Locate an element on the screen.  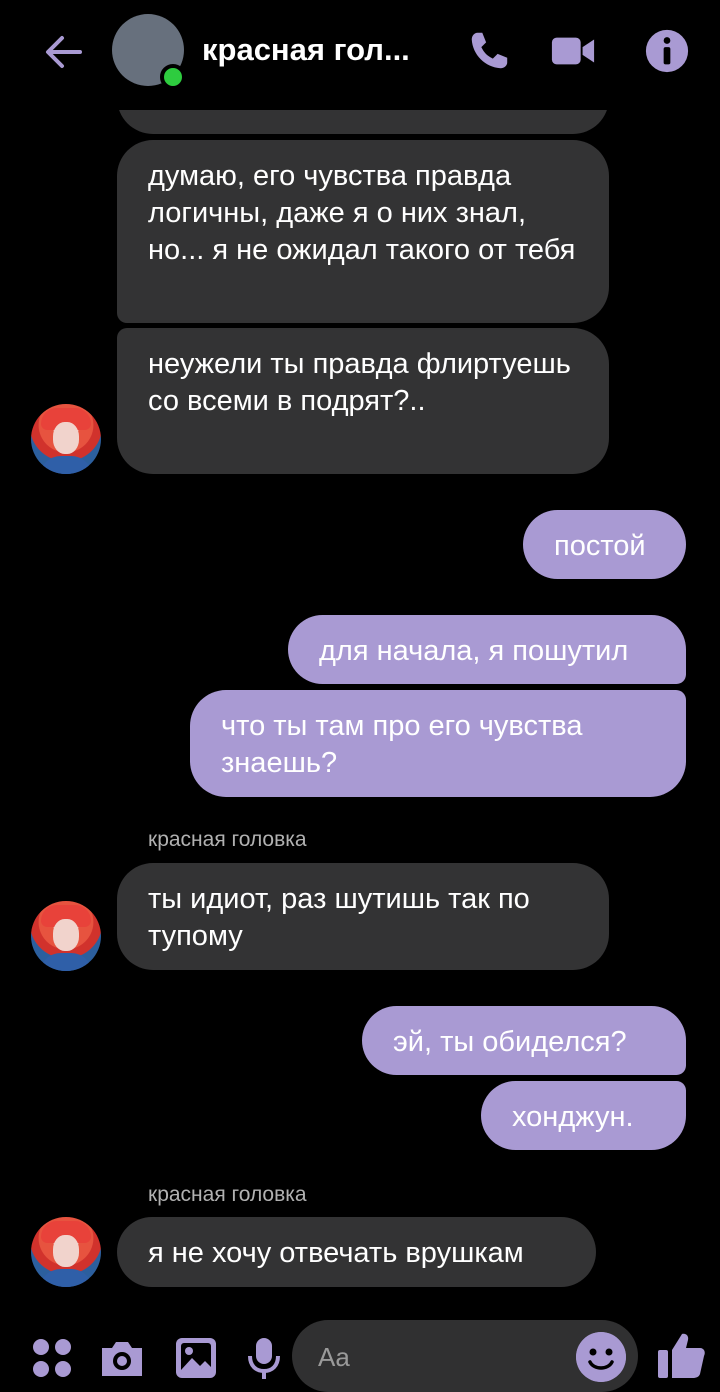
video-camera-icon is located at coordinates (573, 51).